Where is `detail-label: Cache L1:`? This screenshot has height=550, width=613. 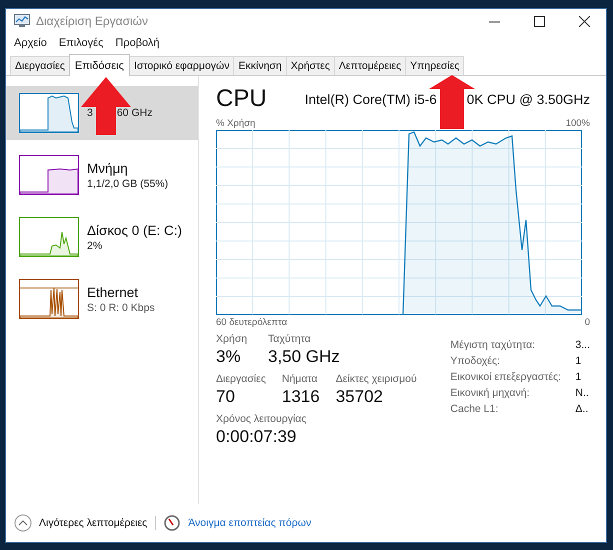
detail-label: Cache L1: is located at coordinates (475, 409).